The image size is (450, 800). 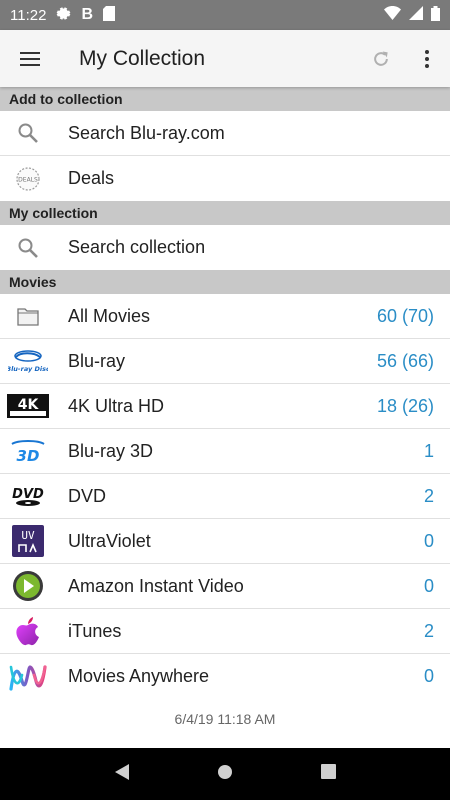 I want to click on apple-icon, so click(x=28, y=631).